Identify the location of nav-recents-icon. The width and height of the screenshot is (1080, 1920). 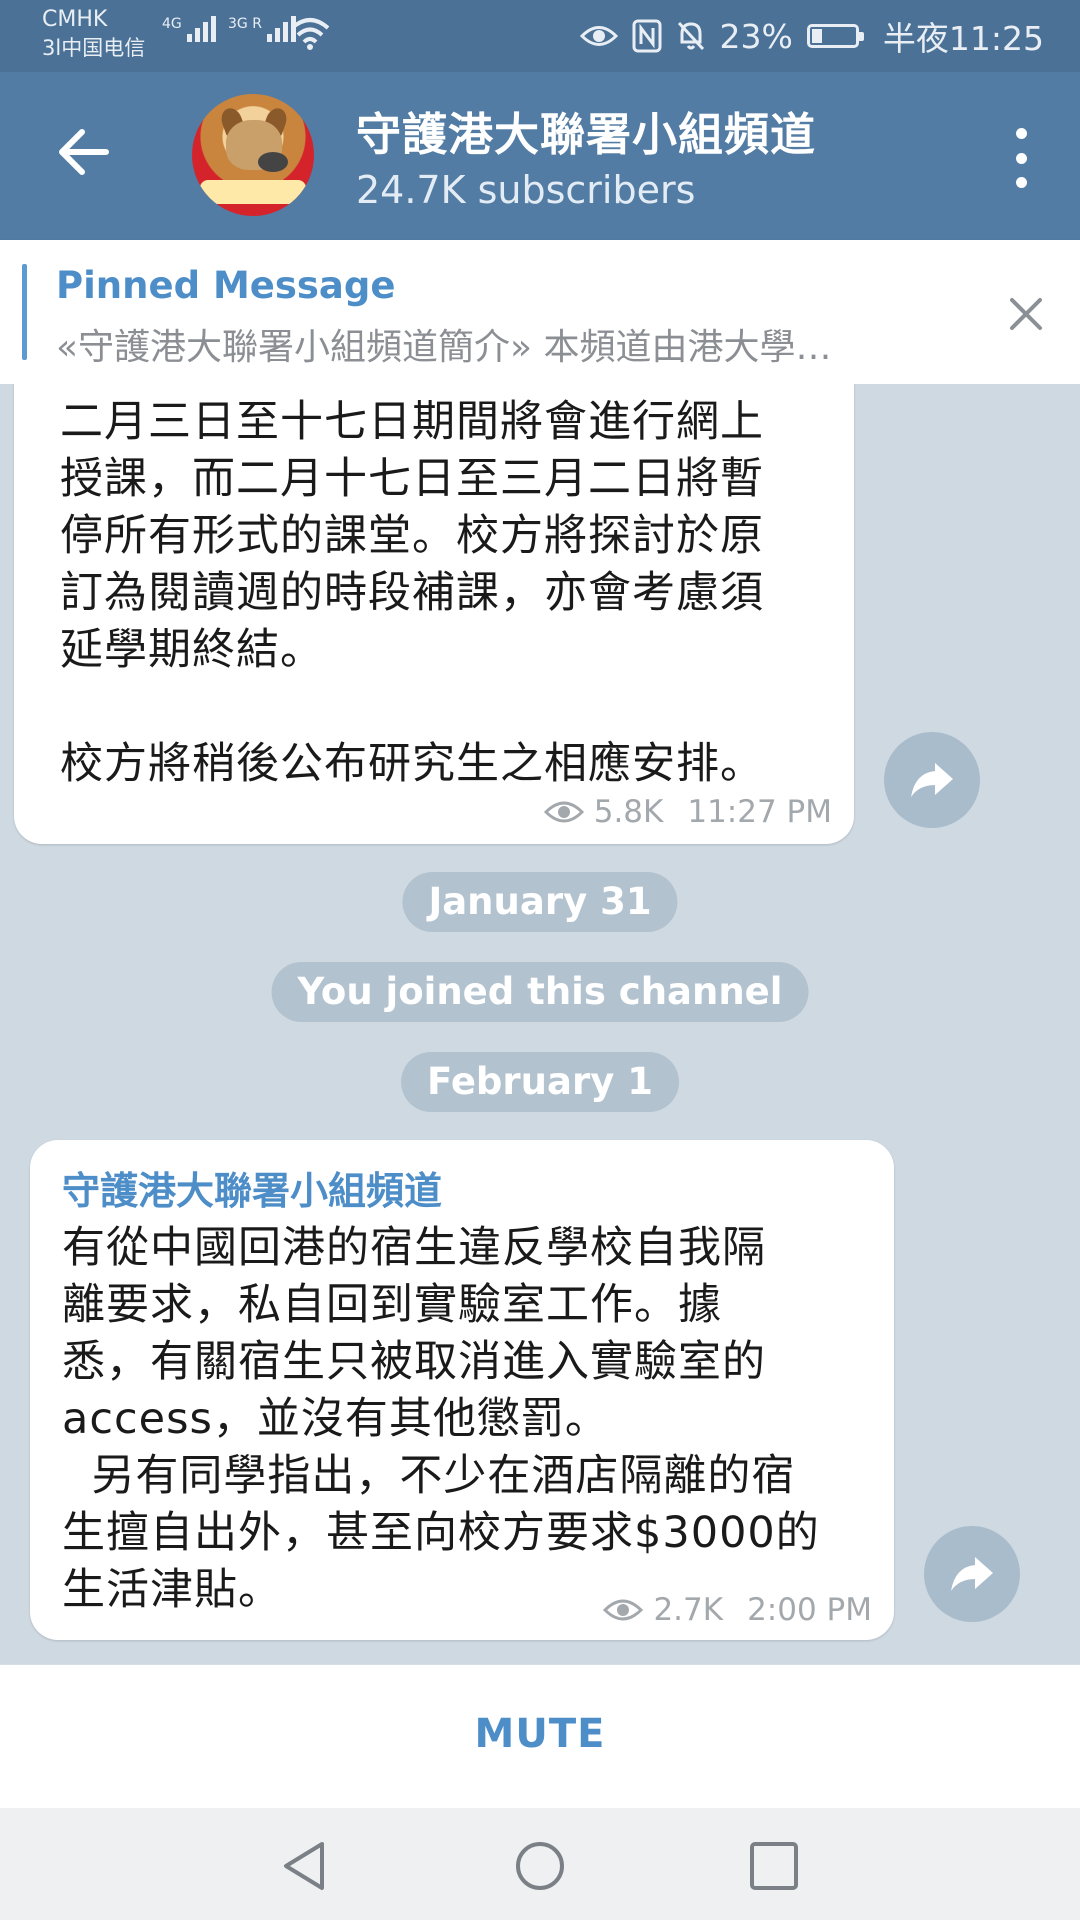
(774, 1866).